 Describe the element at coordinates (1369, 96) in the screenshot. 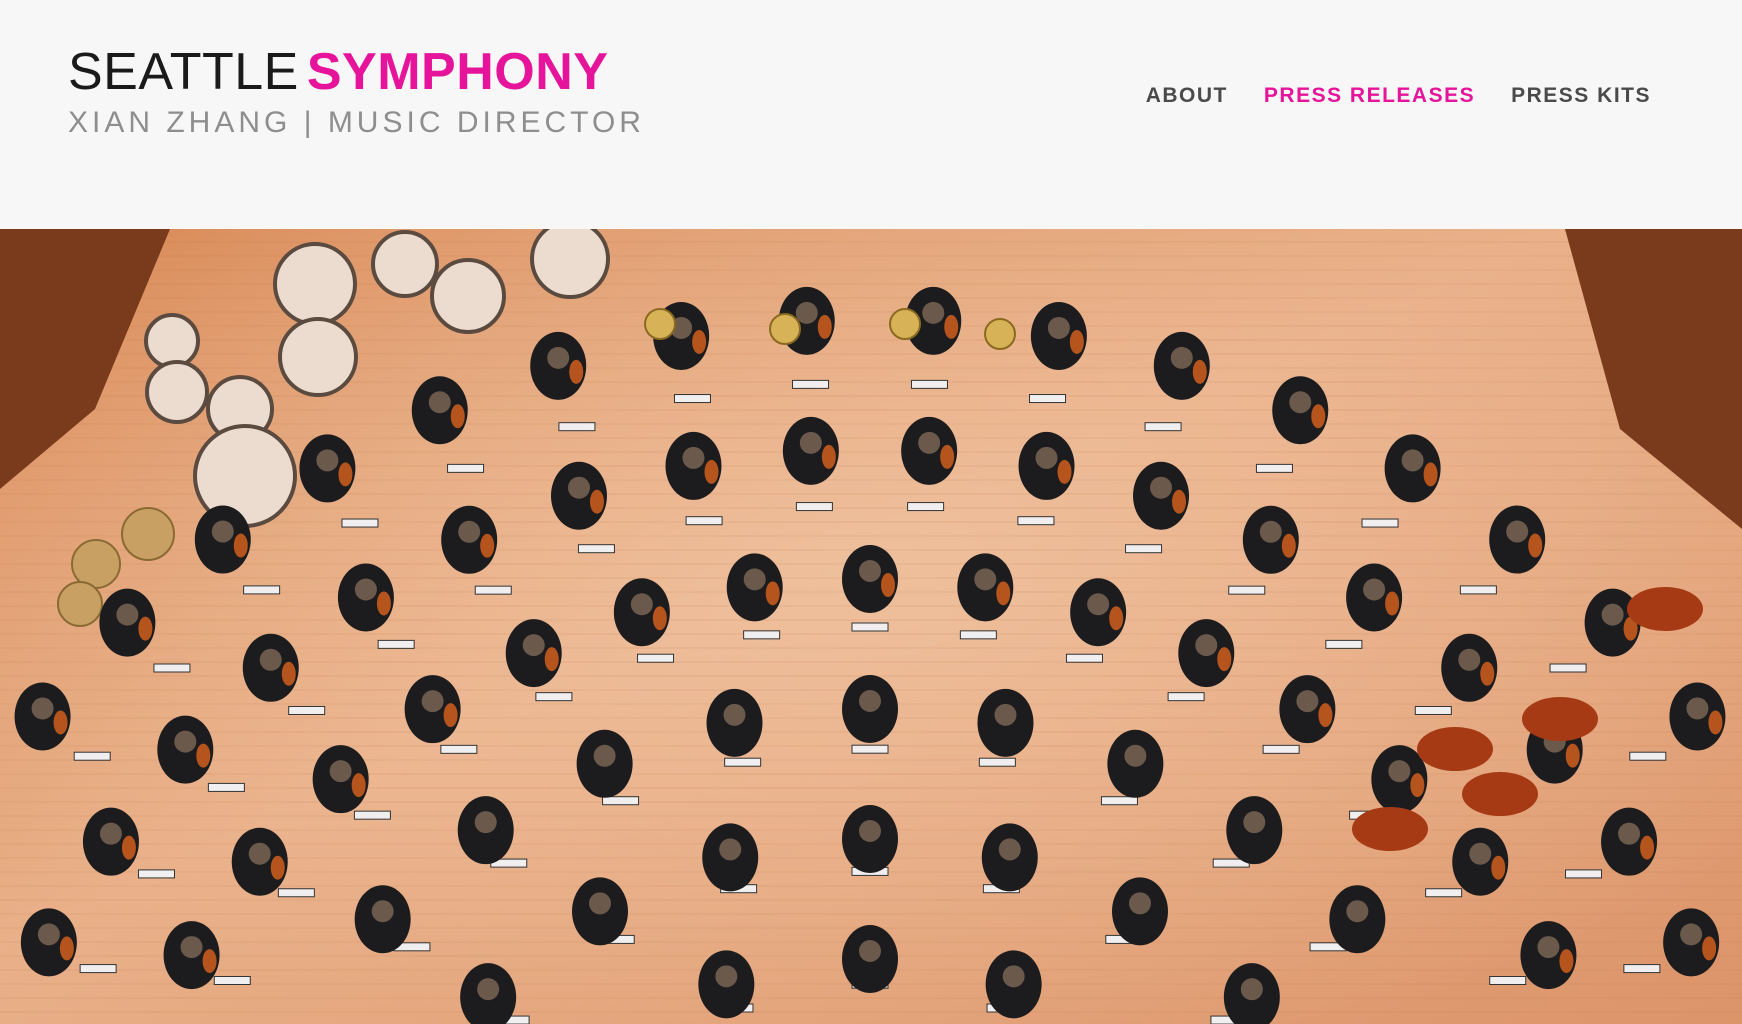

I see `nav-link-press-releases: PRESS RELEASES` at that location.